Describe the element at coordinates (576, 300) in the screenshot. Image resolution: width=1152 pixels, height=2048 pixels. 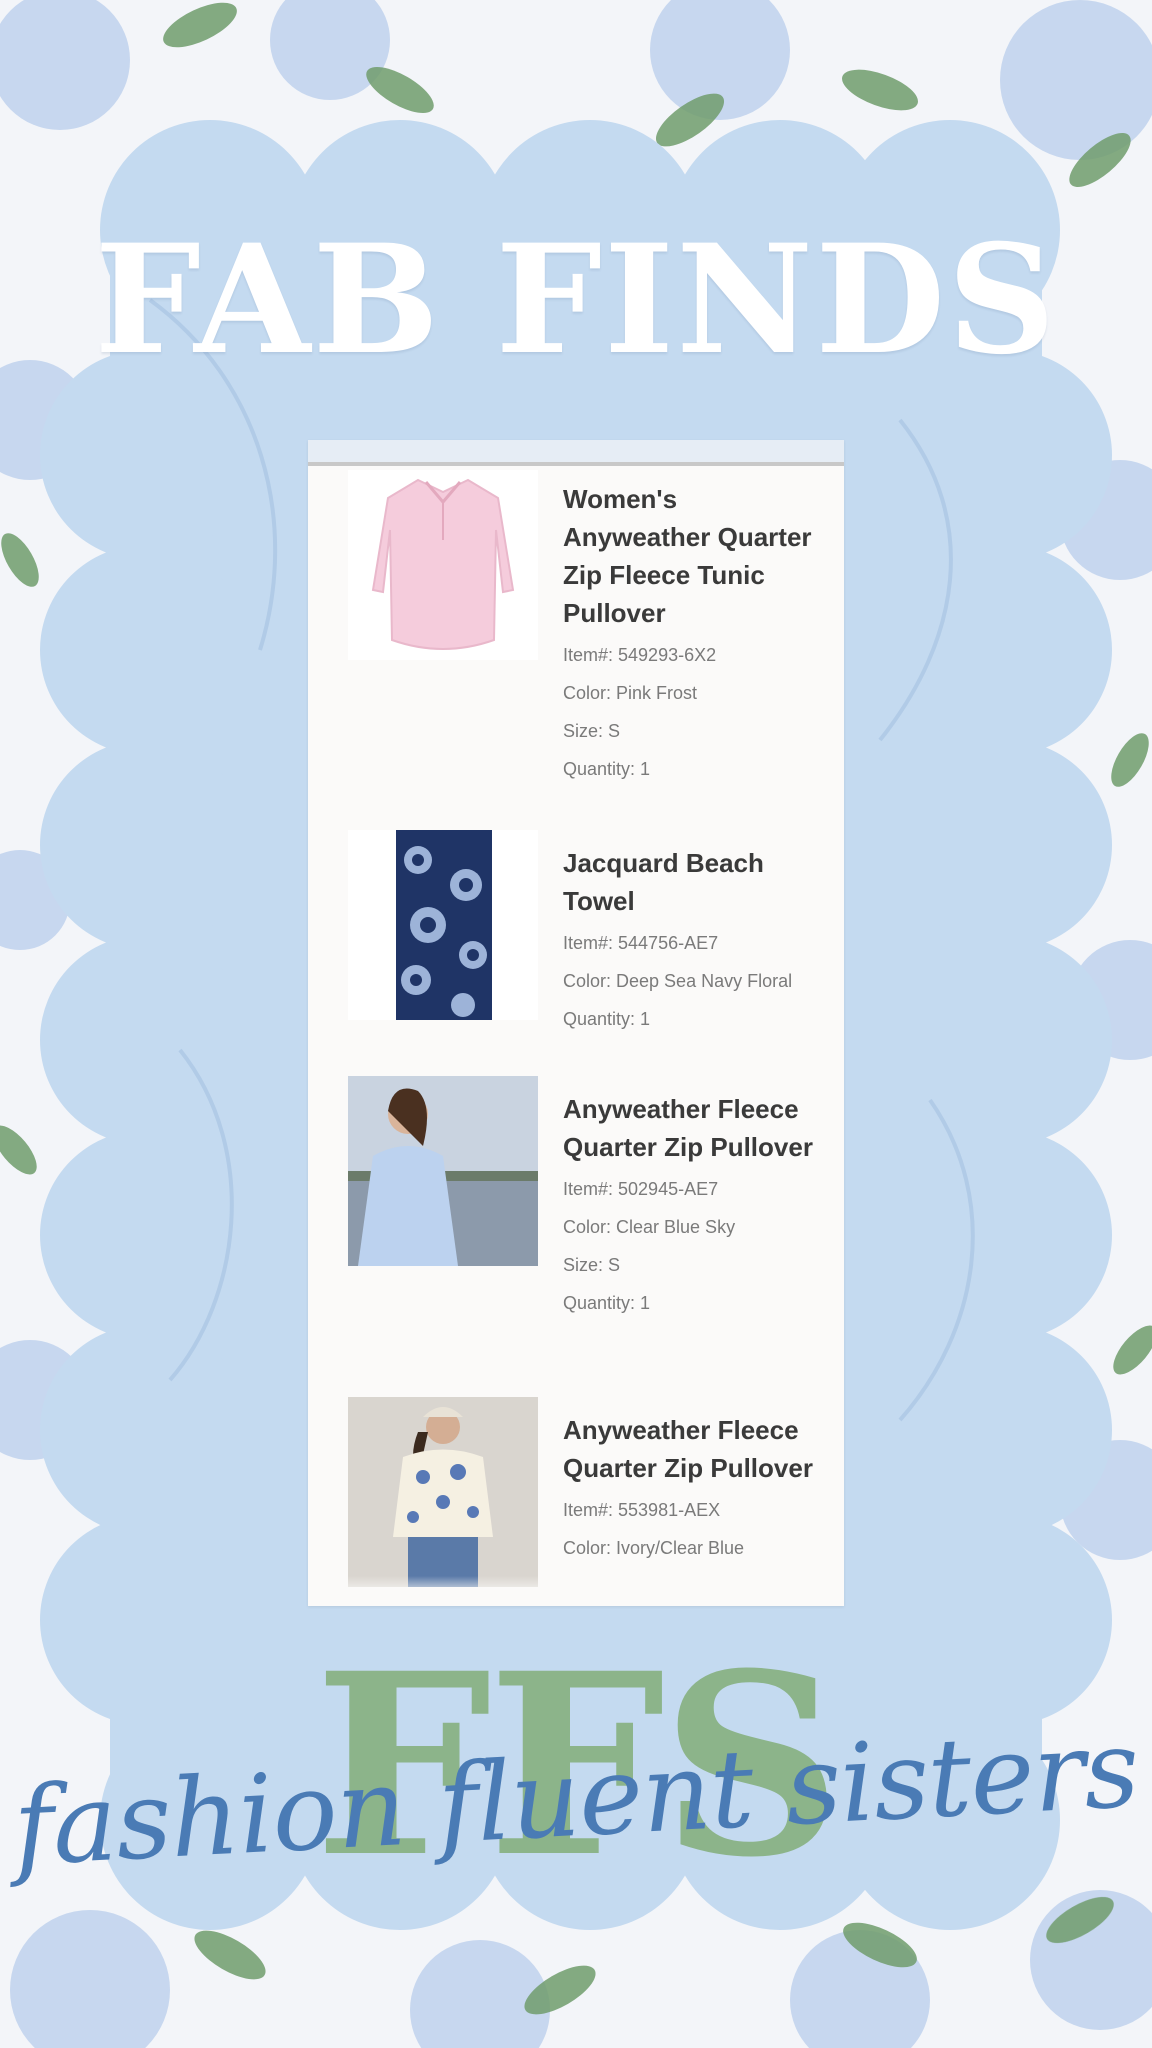
I see `page-title: FAB FINDS` at that location.